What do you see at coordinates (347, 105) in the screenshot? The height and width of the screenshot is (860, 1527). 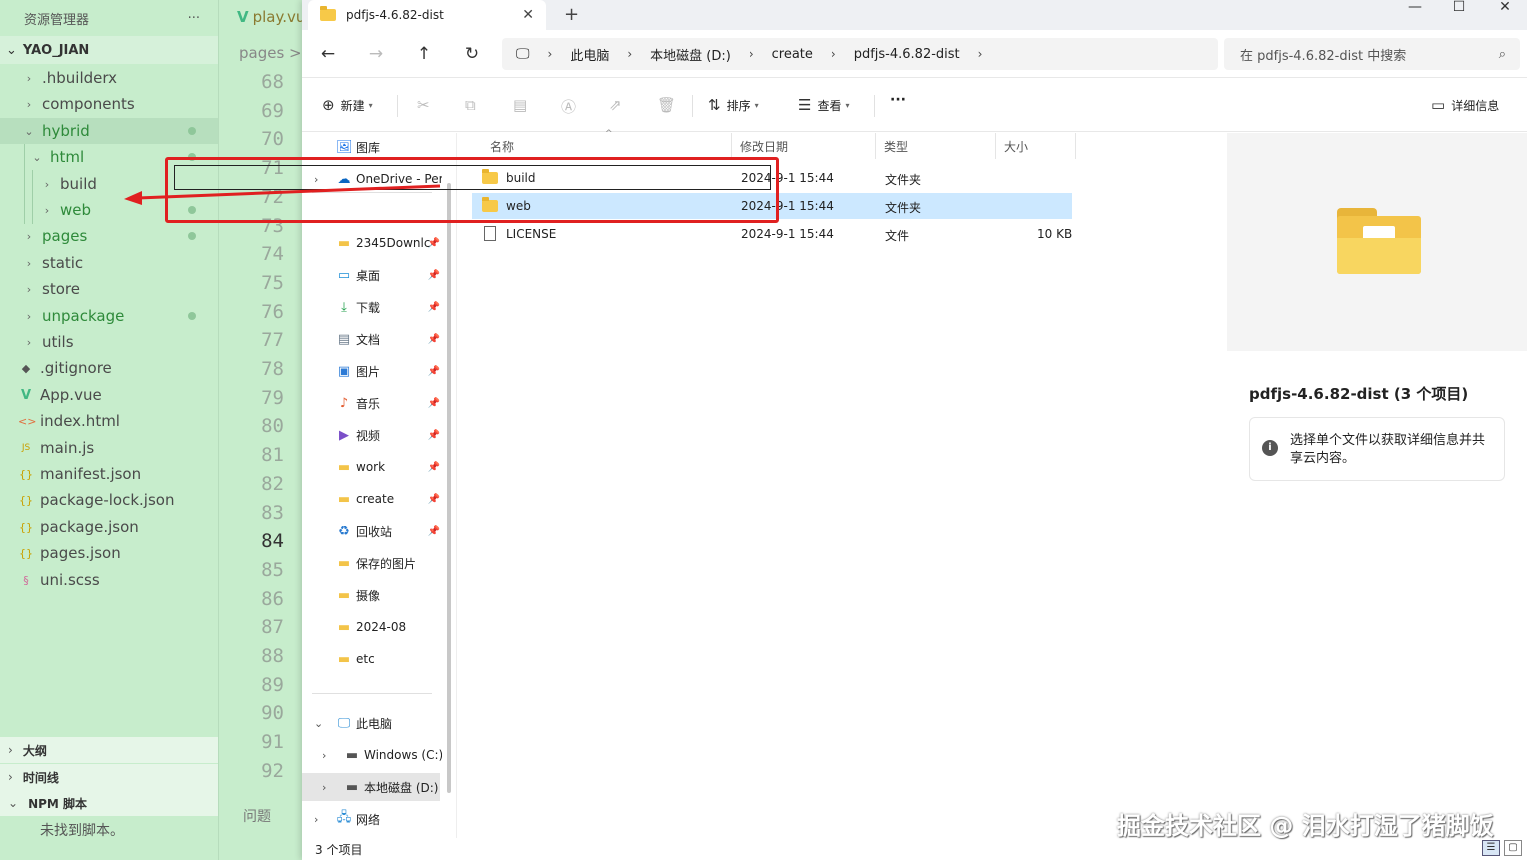 I see `new-button: ⊕ 新建 ▾` at bounding box center [347, 105].